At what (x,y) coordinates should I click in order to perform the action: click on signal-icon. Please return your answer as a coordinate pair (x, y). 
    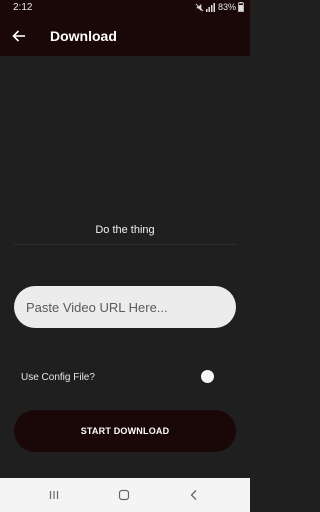
    Looking at the image, I should click on (210, 7).